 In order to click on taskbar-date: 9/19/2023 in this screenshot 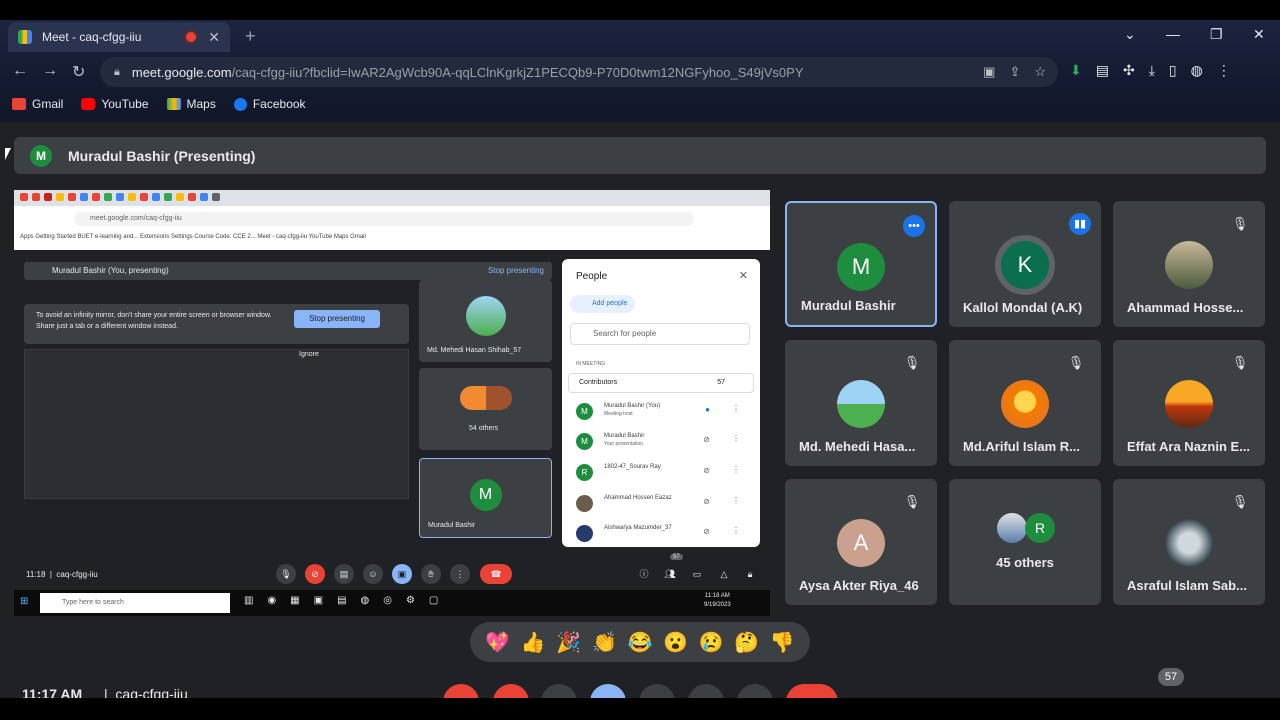, I will do `click(717, 605)`.